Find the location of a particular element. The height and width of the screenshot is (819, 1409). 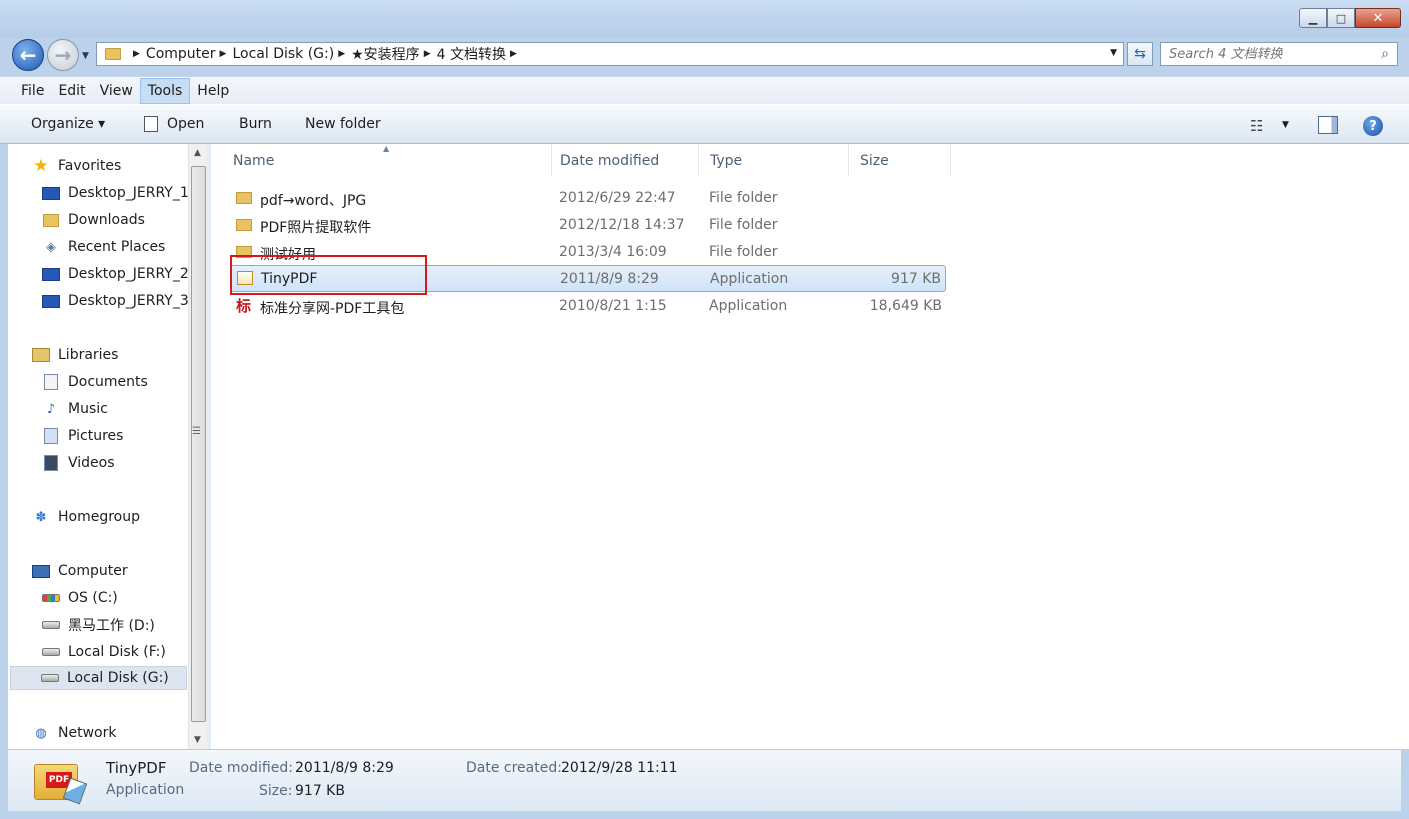

documents-icon is located at coordinates (51, 382).